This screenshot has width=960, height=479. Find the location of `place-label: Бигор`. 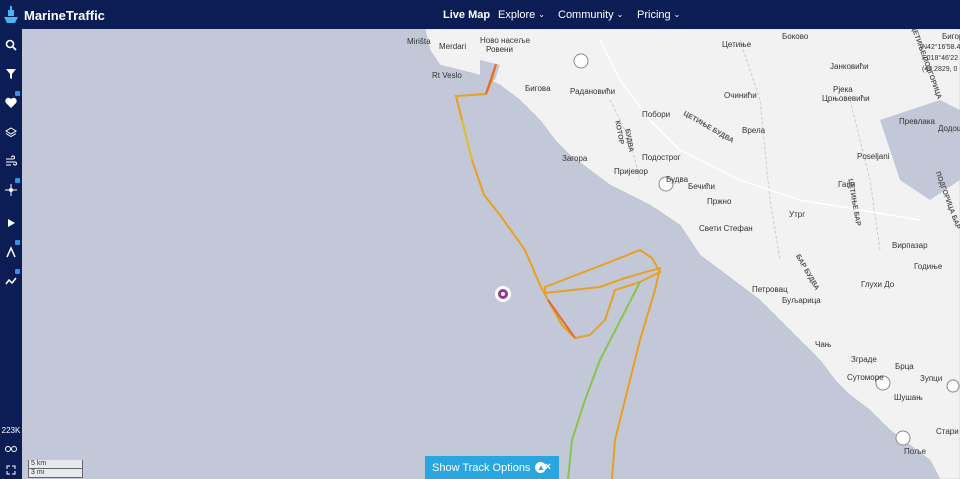

place-label: Бигор is located at coordinates (951, 36).